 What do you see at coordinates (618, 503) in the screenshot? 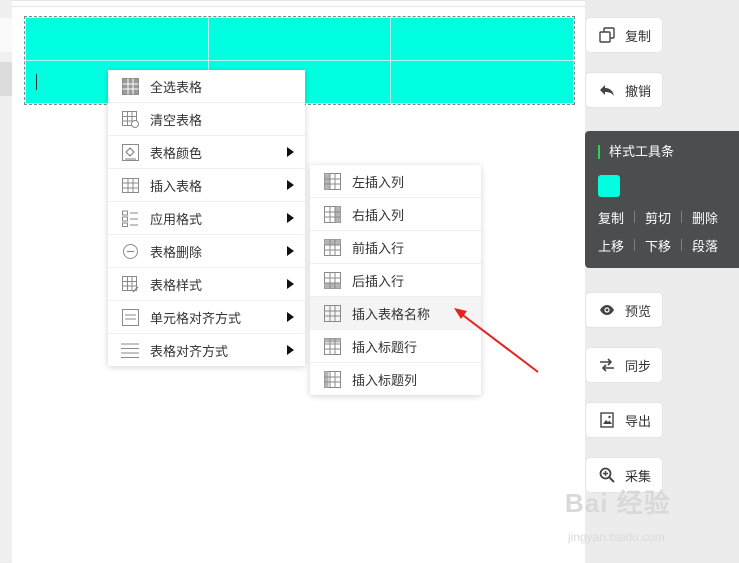
I see `watermark-logo: Bai 经验` at bounding box center [618, 503].